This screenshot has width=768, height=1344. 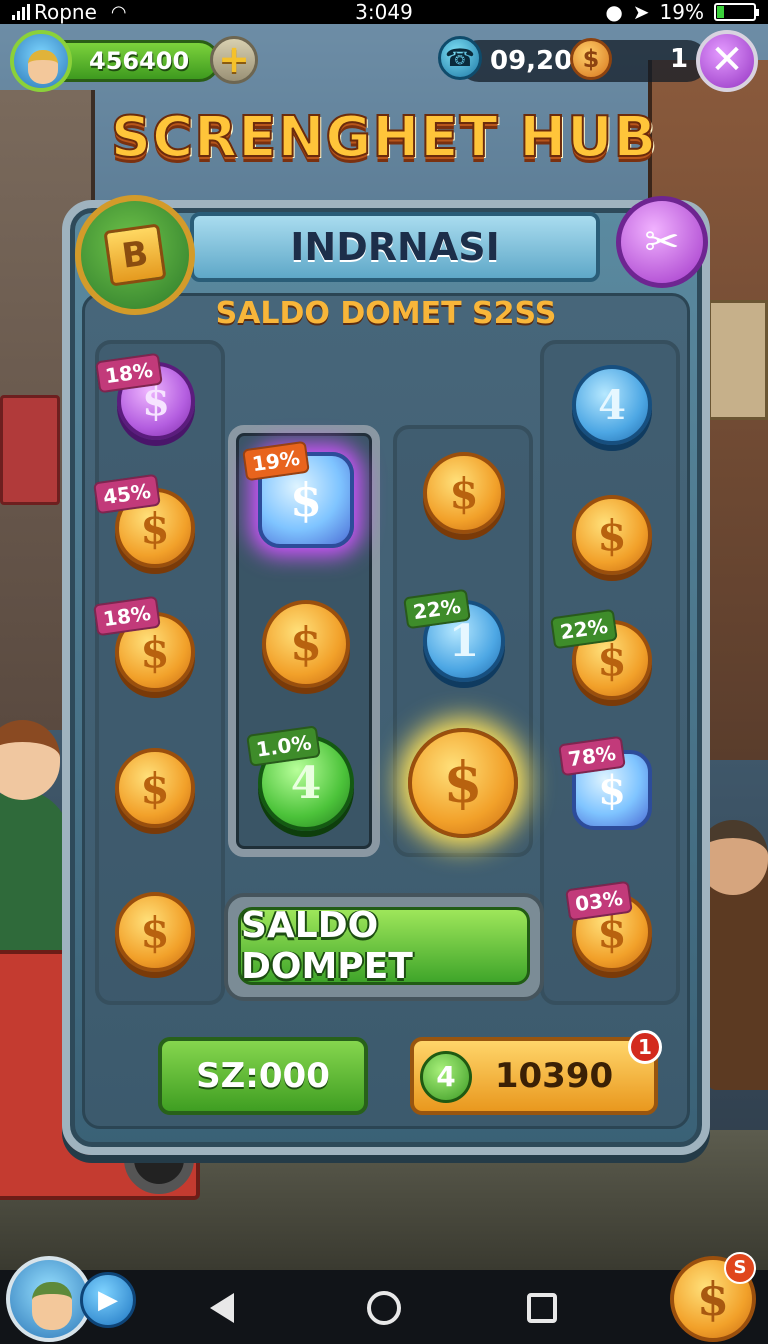 I want to click on carrier-name: Ropne, so click(x=65, y=12).